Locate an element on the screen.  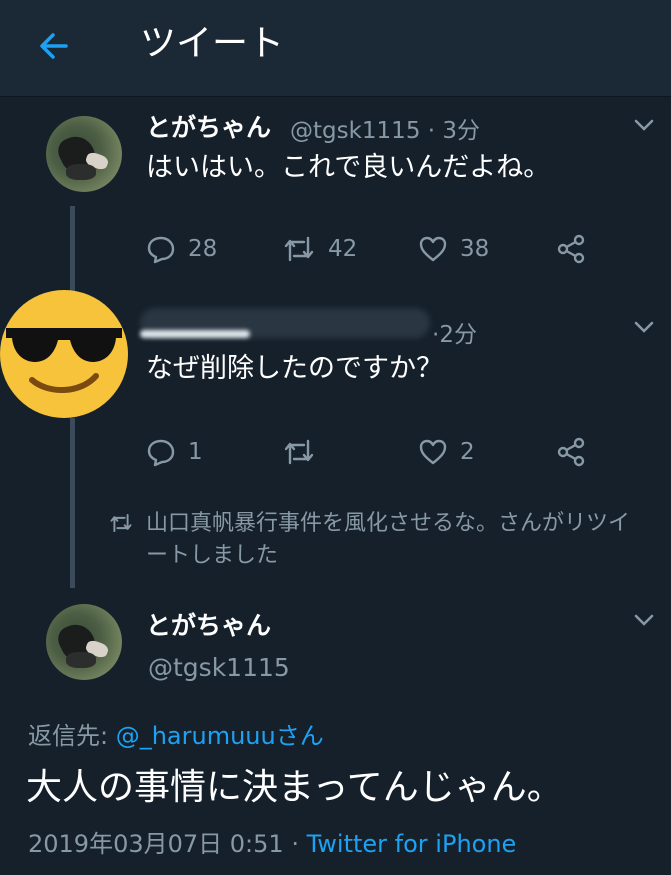
tweet-source-link: Twitter for iPhone is located at coordinates (412, 844).